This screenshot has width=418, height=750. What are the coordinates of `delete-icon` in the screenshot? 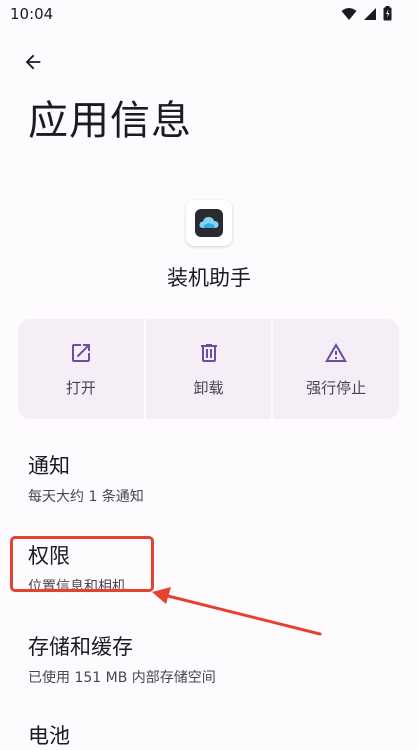 It's located at (208, 352).